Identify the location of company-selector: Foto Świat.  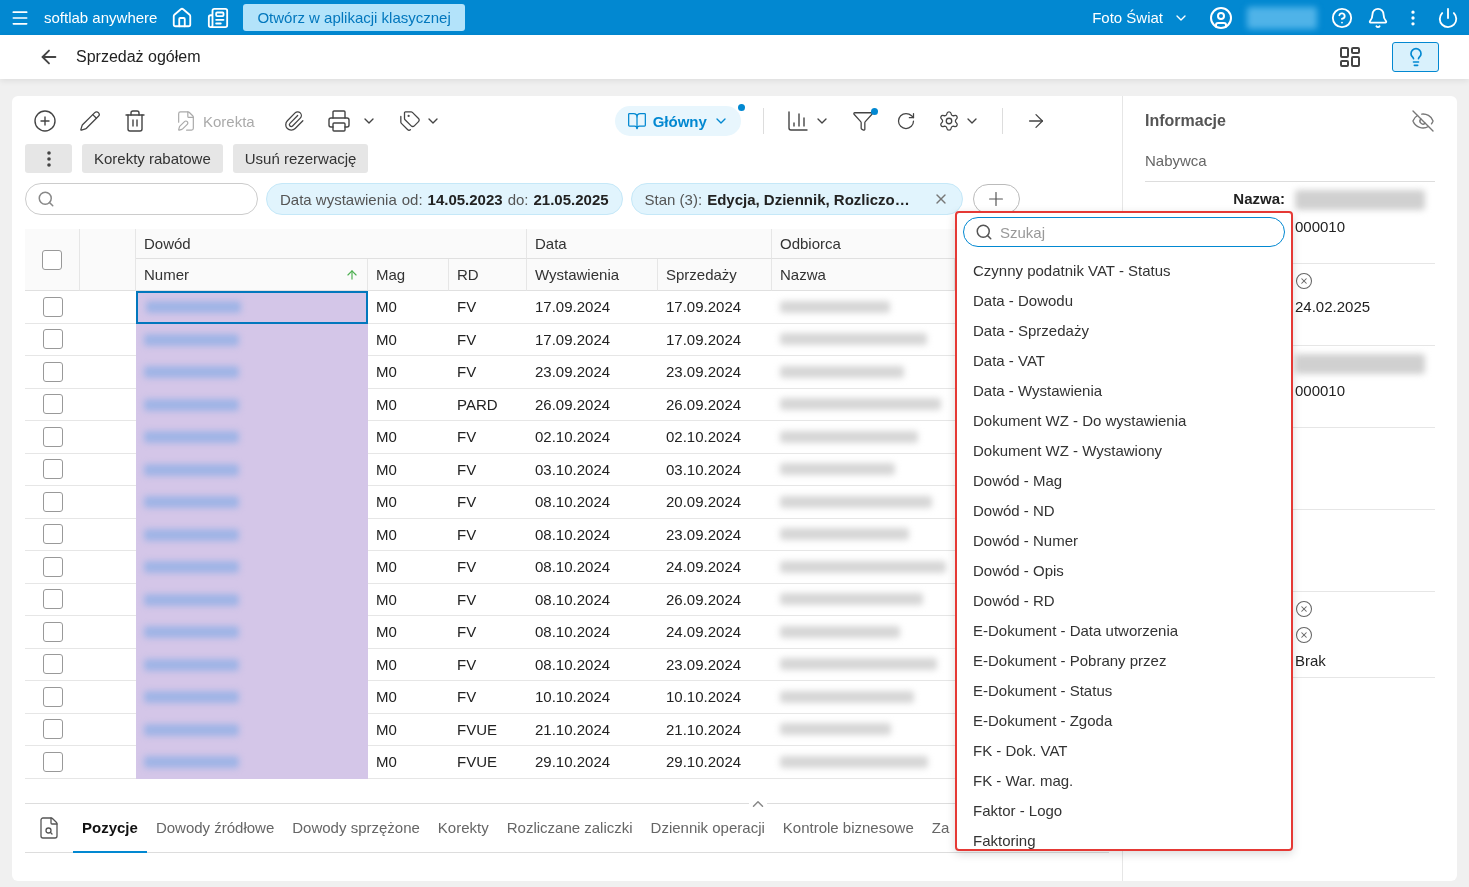
(1140, 17).